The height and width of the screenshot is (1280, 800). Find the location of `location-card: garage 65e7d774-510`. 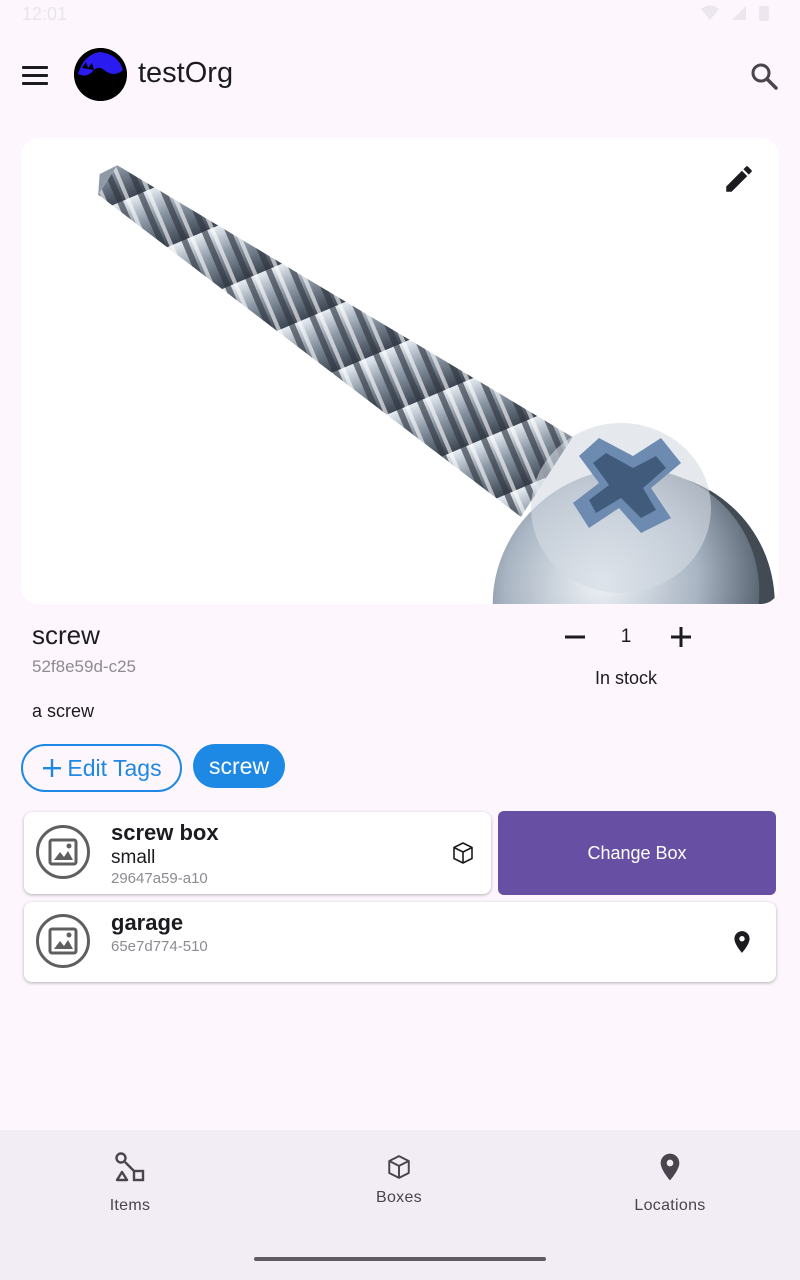

location-card: garage 65e7d774-510 is located at coordinates (400, 942).